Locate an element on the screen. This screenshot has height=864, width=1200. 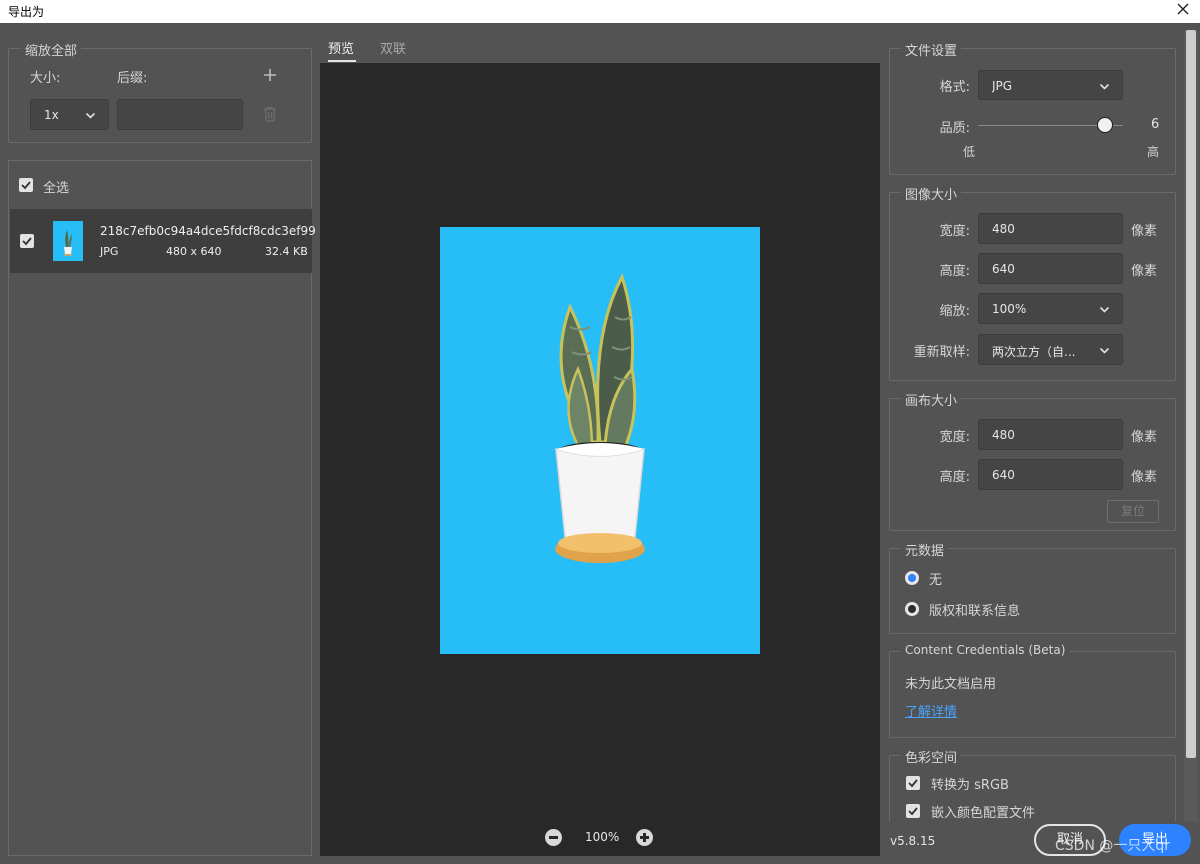
canvas-size-legend: 画布大小 is located at coordinates (931, 399).